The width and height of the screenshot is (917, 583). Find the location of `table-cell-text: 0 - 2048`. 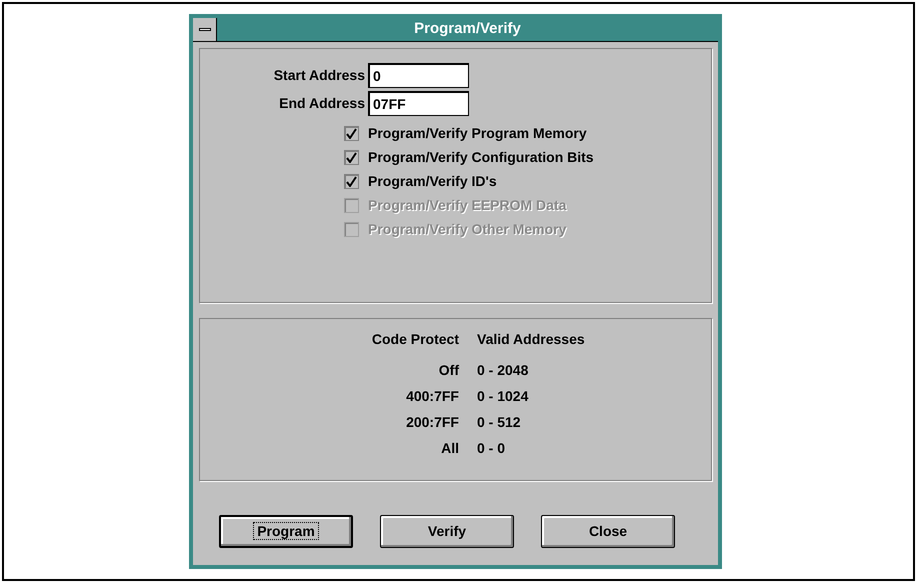

table-cell-text: 0 - 2048 is located at coordinates (503, 370).